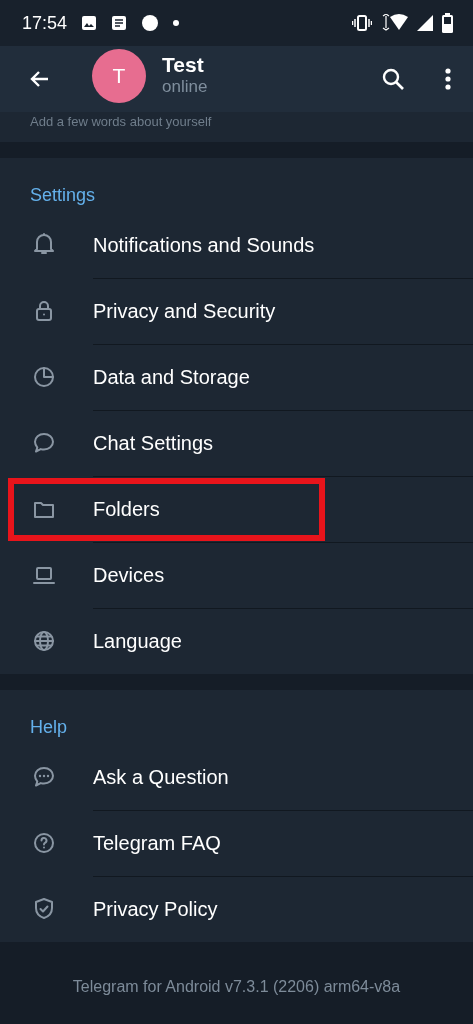  Describe the element at coordinates (236, 843) in the screenshot. I see `menu-item: Telegram FAQ` at that location.